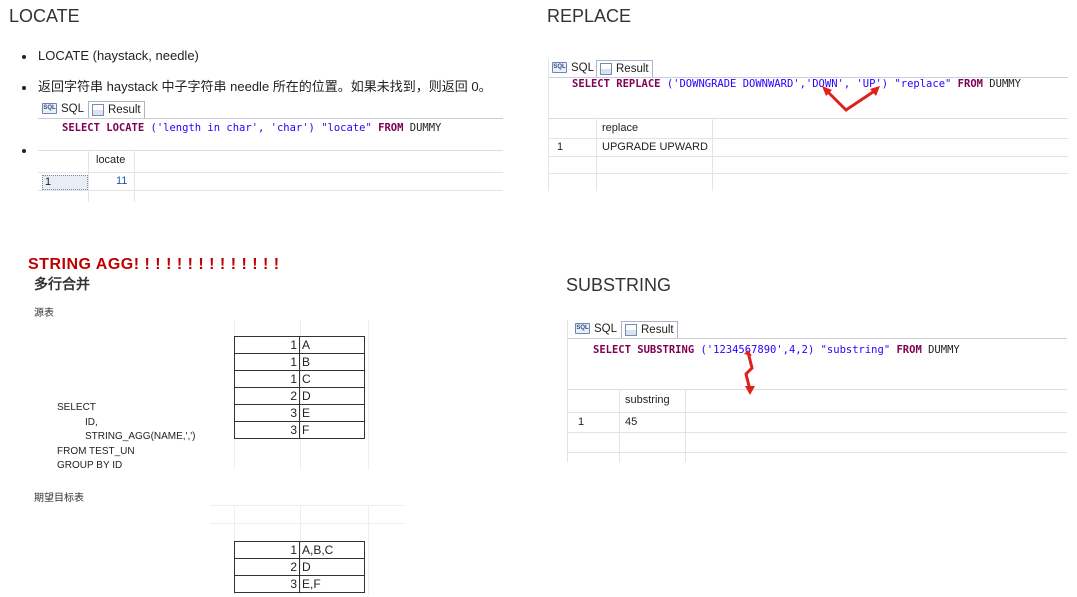  I want to click on source-table-row: 1B, so click(299, 362).